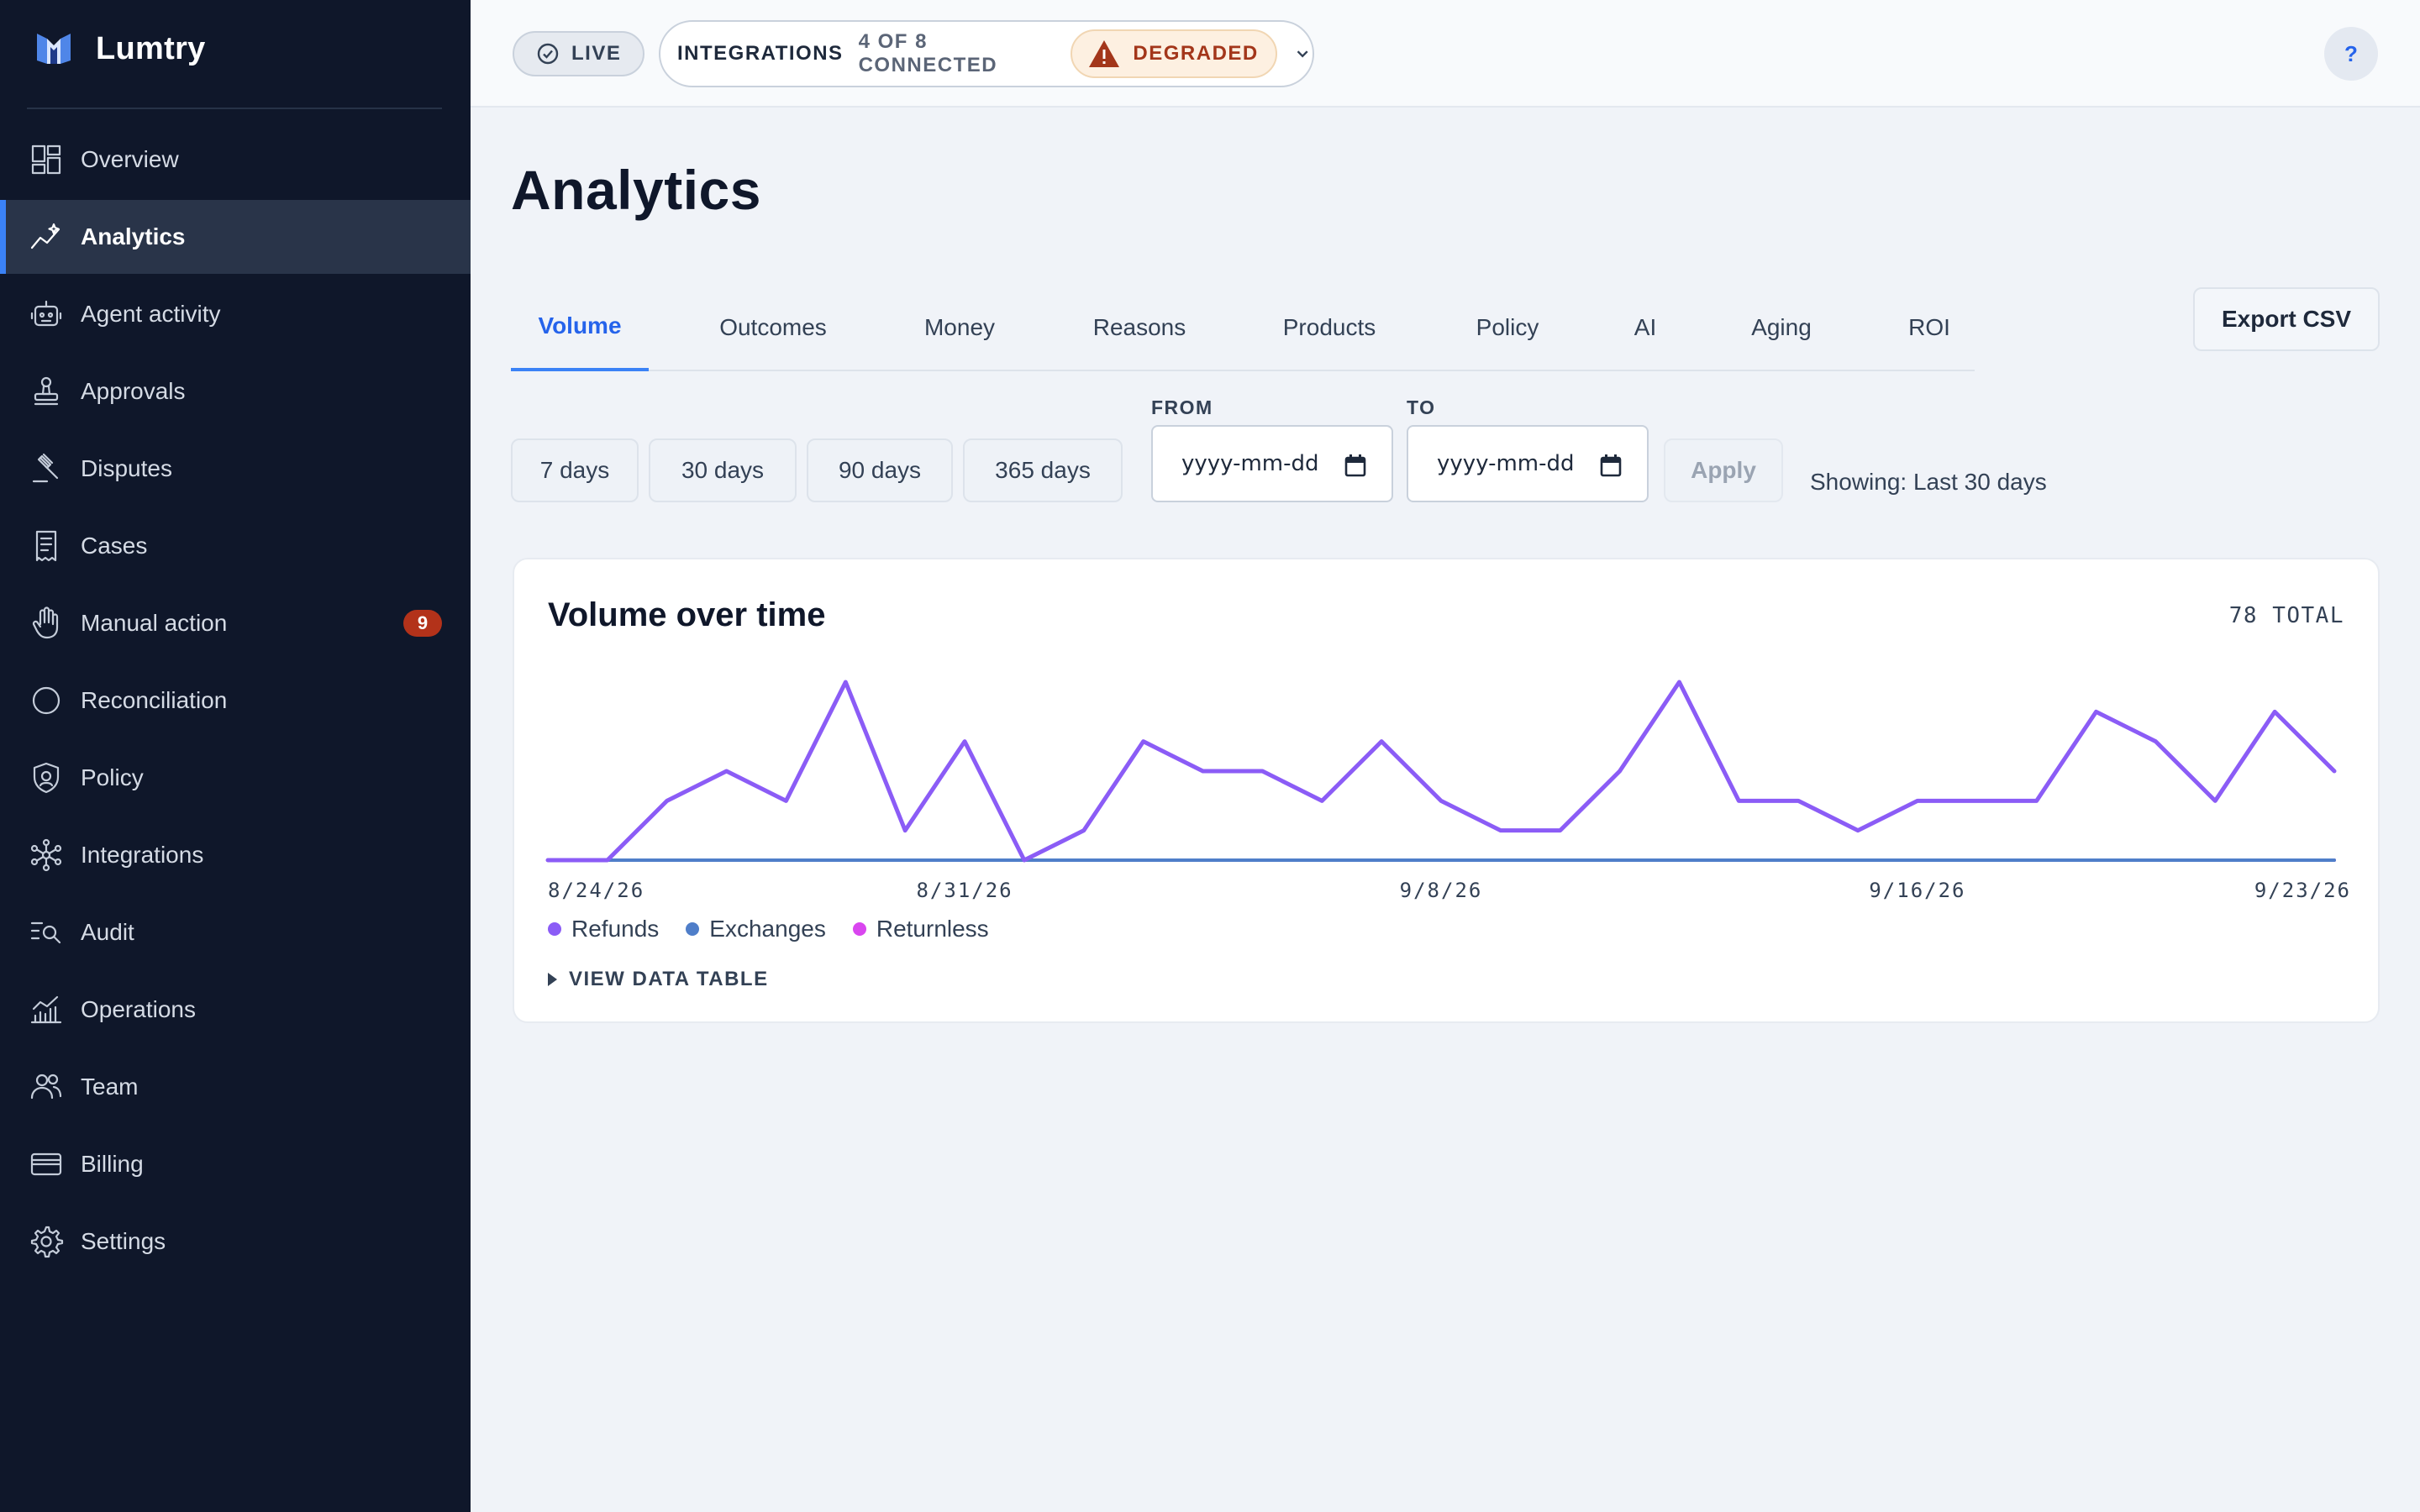 This screenshot has width=2420, height=1512. I want to click on legend-label: Refunds, so click(615, 929).